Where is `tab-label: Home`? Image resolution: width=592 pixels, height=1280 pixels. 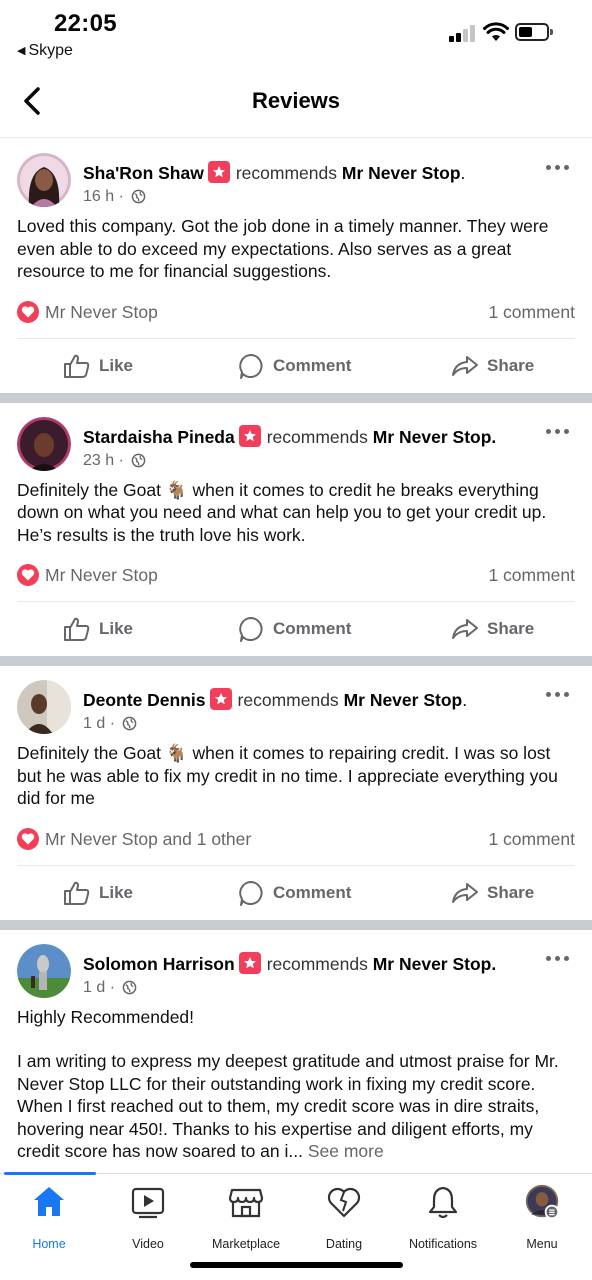
tab-label: Home is located at coordinates (49, 1244).